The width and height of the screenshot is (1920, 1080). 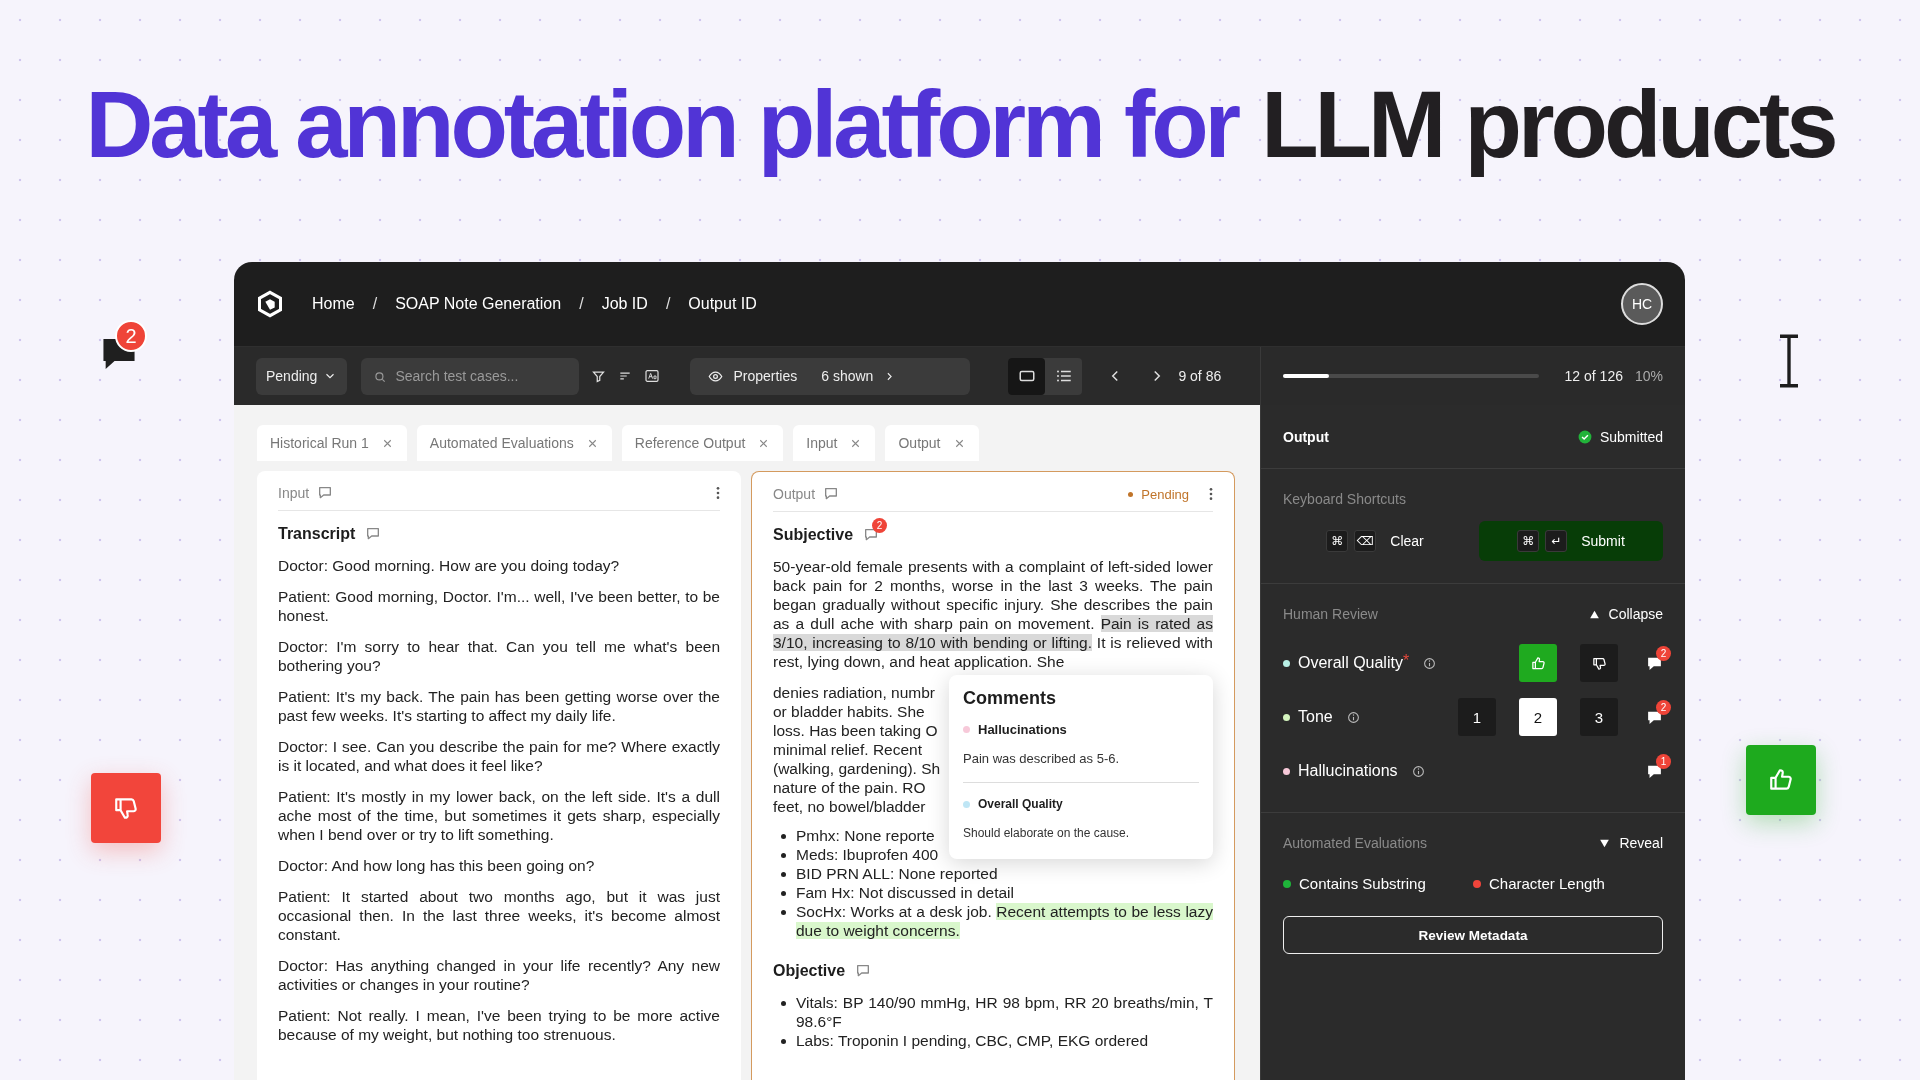 I want to click on search-icon, so click(x=380, y=376).